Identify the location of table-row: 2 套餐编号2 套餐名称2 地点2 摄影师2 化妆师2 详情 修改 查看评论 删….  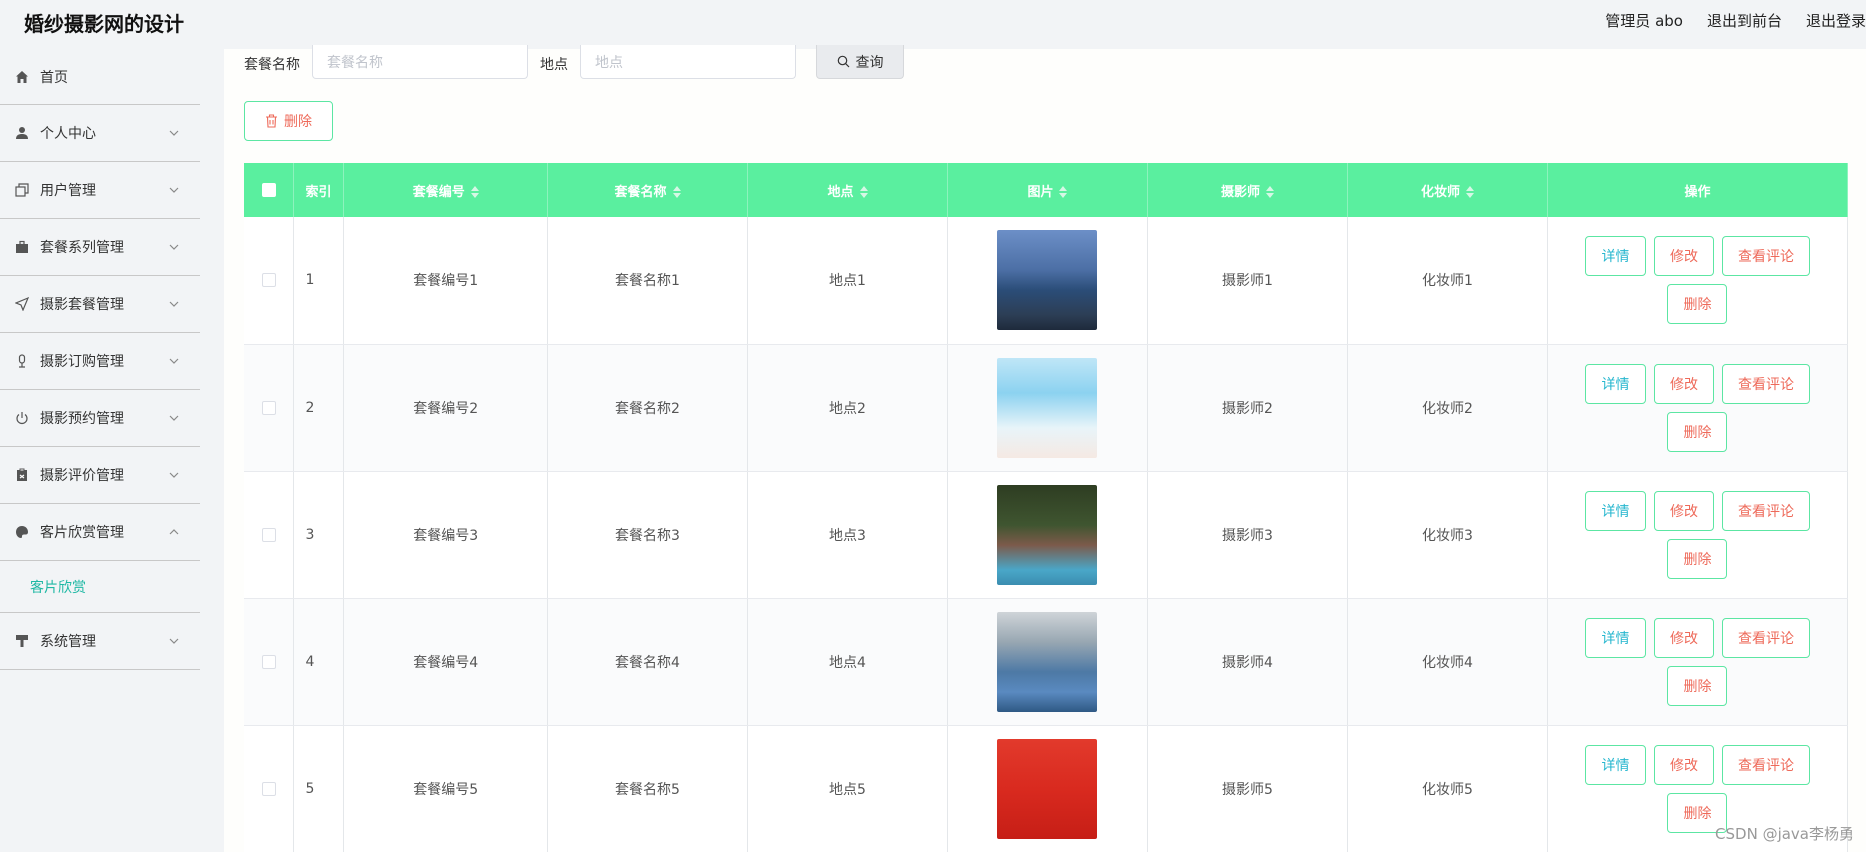
(1046, 408).